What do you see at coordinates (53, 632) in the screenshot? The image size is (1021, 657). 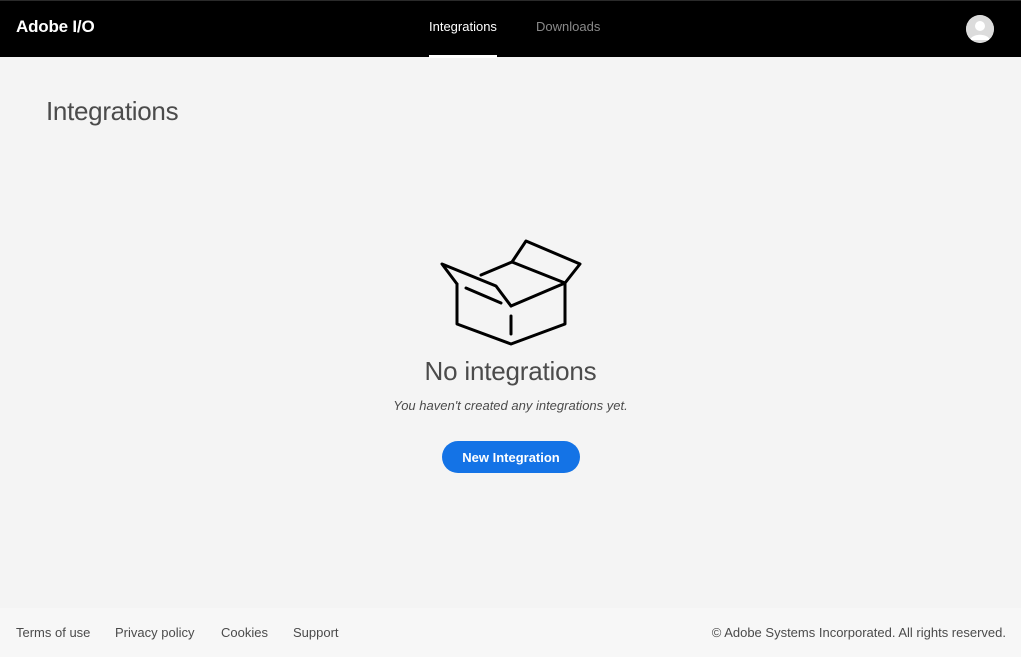 I see `footer-link-terms: Terms of use` at bounding box center [53, 632].